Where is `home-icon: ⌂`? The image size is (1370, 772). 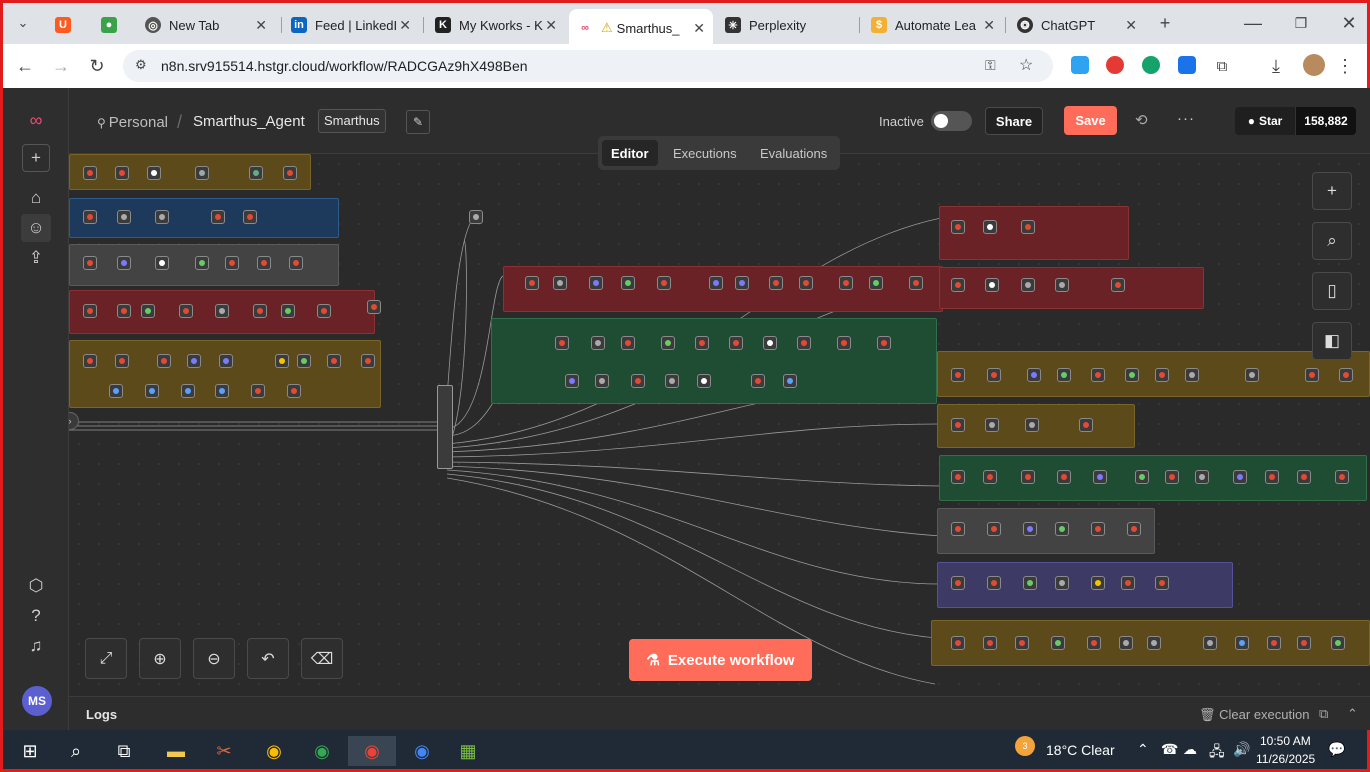 home-icon: ⌂ is located at coordinates (36, 198).